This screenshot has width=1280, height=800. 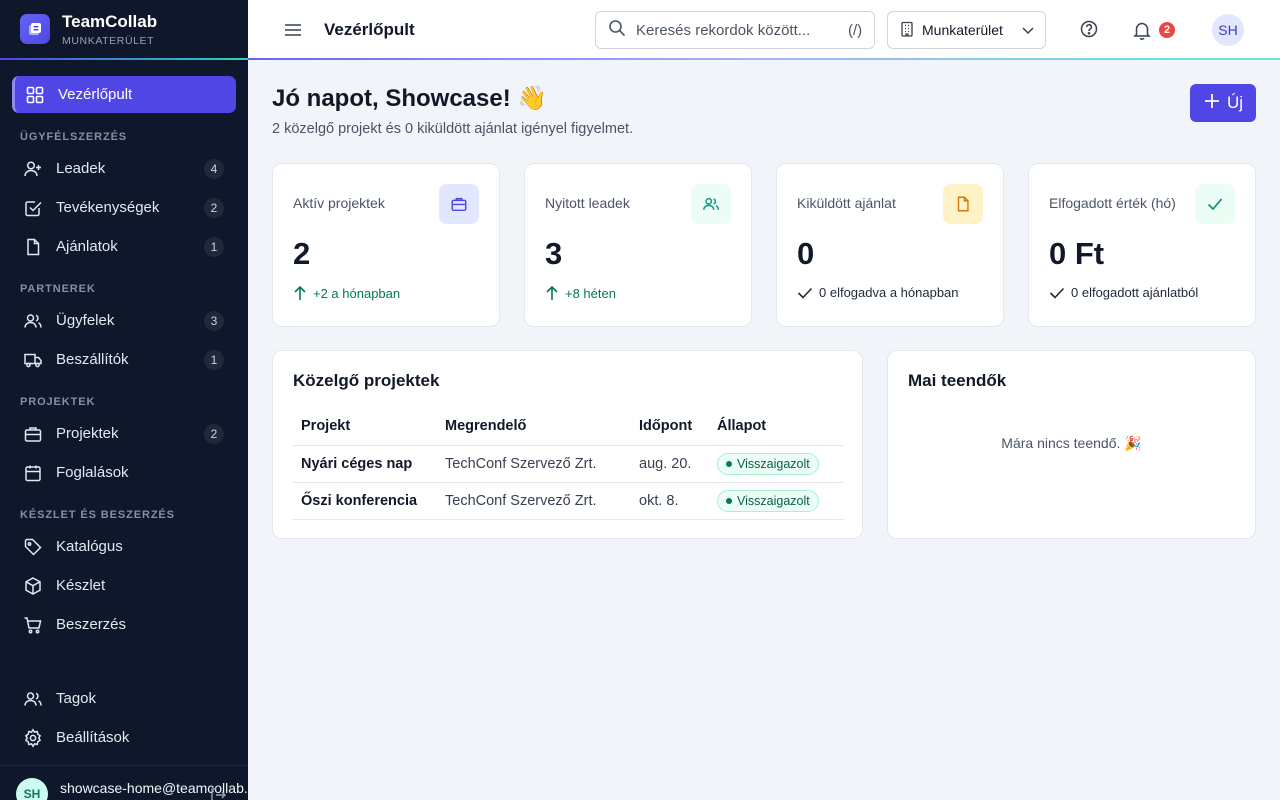 I want to click on stat-trend-text: 0 elfogadva a hónapban, so click(x=889, y=292).